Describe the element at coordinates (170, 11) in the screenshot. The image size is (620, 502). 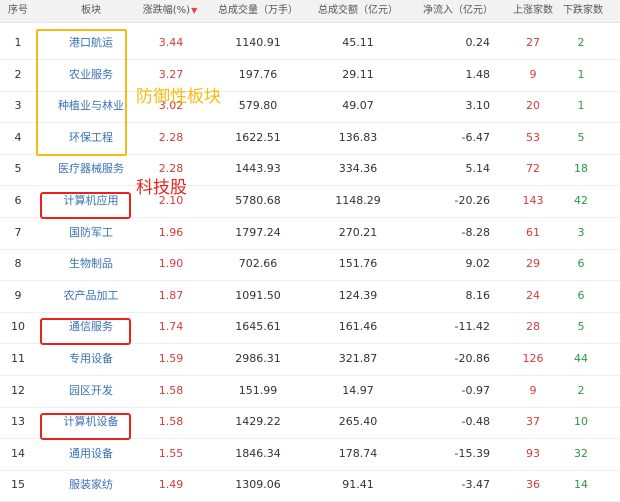
I see `header-change: 涨跌幅(%)▼` at that location.